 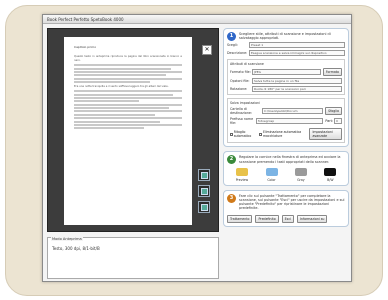 What do you see at coordinates (301, 179) in the screenshot?
I see `mode-label: Gray` at bounding box center [301, 179].